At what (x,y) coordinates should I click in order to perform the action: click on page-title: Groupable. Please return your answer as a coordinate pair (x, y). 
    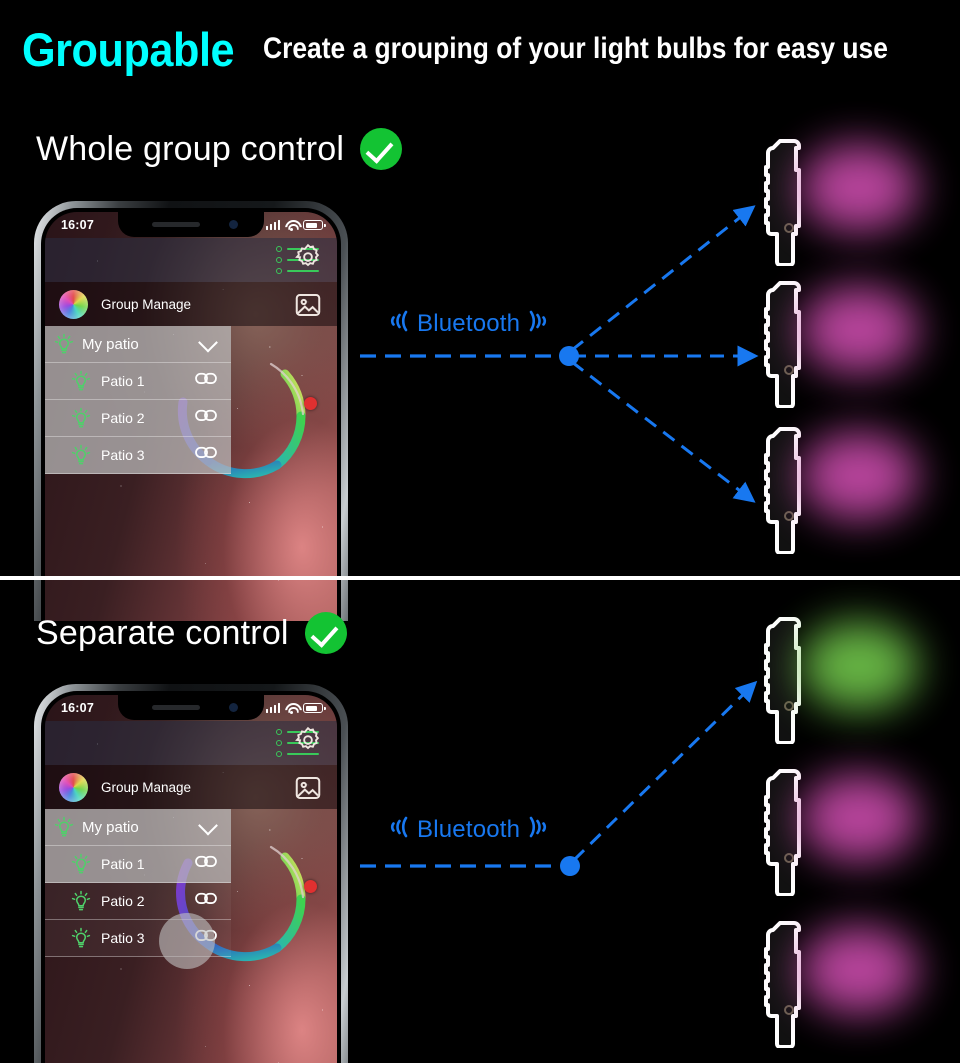
    Looking at the image, I should click on (128, 49).